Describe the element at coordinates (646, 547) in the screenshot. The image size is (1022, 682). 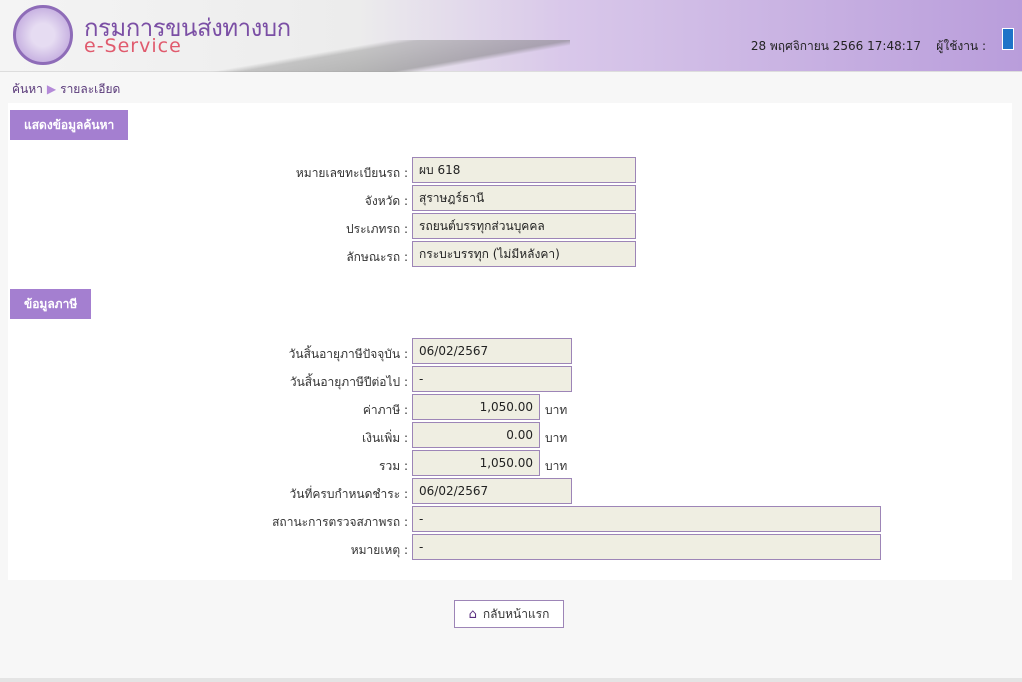
I see `field-remark: -` at that location.